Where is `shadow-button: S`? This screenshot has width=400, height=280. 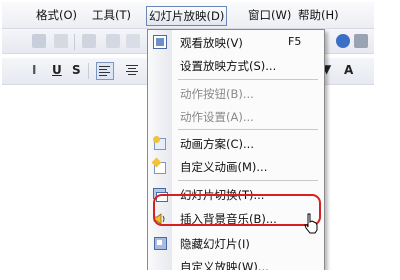
shadow-button: S is located at coordinates (76, 70).